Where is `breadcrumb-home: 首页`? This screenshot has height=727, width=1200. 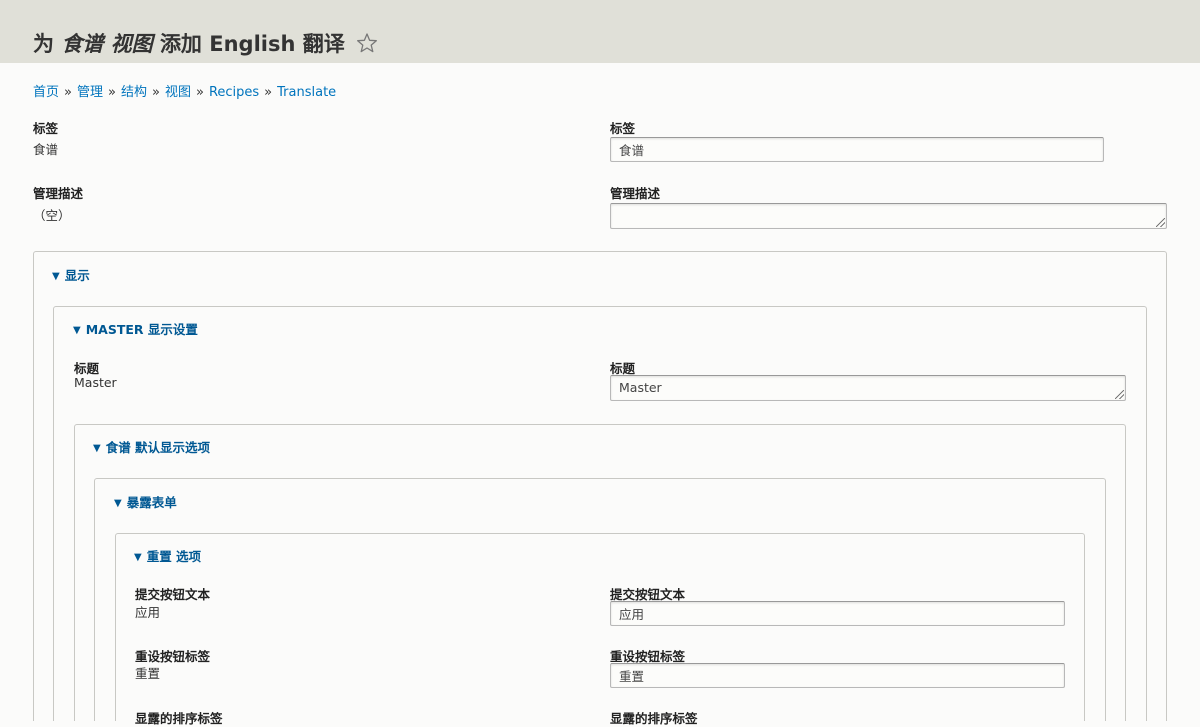
breadcrumb-home: 首页 is located at coordinates (46, 92).